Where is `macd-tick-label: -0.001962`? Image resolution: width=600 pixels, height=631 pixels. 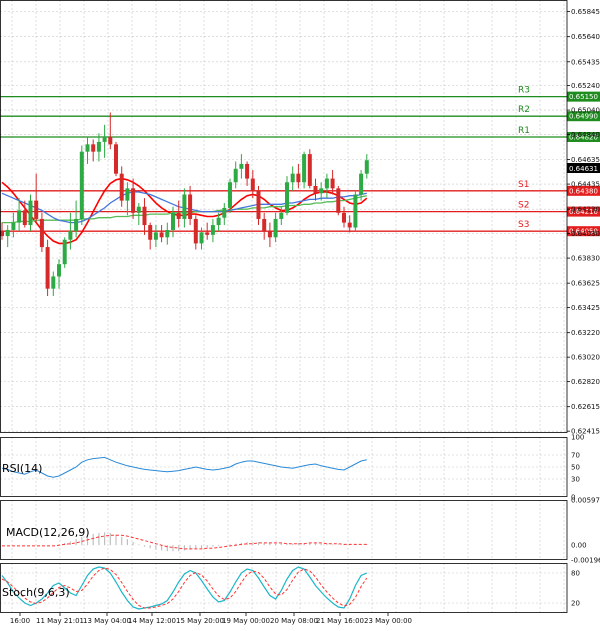
macd-tick-label: -0.001962 is located at coordinates (585, 561).